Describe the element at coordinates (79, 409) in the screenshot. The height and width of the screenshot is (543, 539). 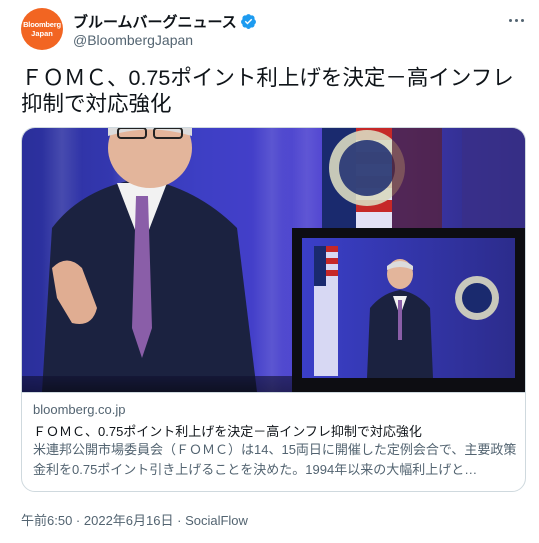
I see `card-domain: bloomberg.co.jp` at that location.